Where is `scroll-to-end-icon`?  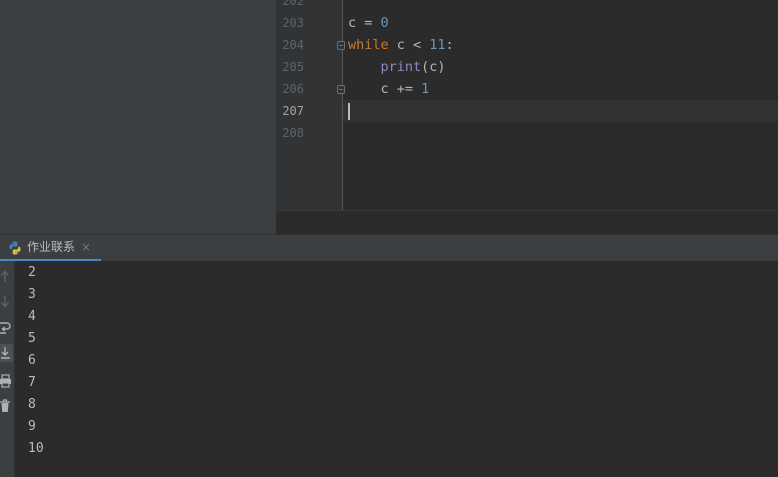 scroll-to-end-icon is located at coordinates (6, 353).